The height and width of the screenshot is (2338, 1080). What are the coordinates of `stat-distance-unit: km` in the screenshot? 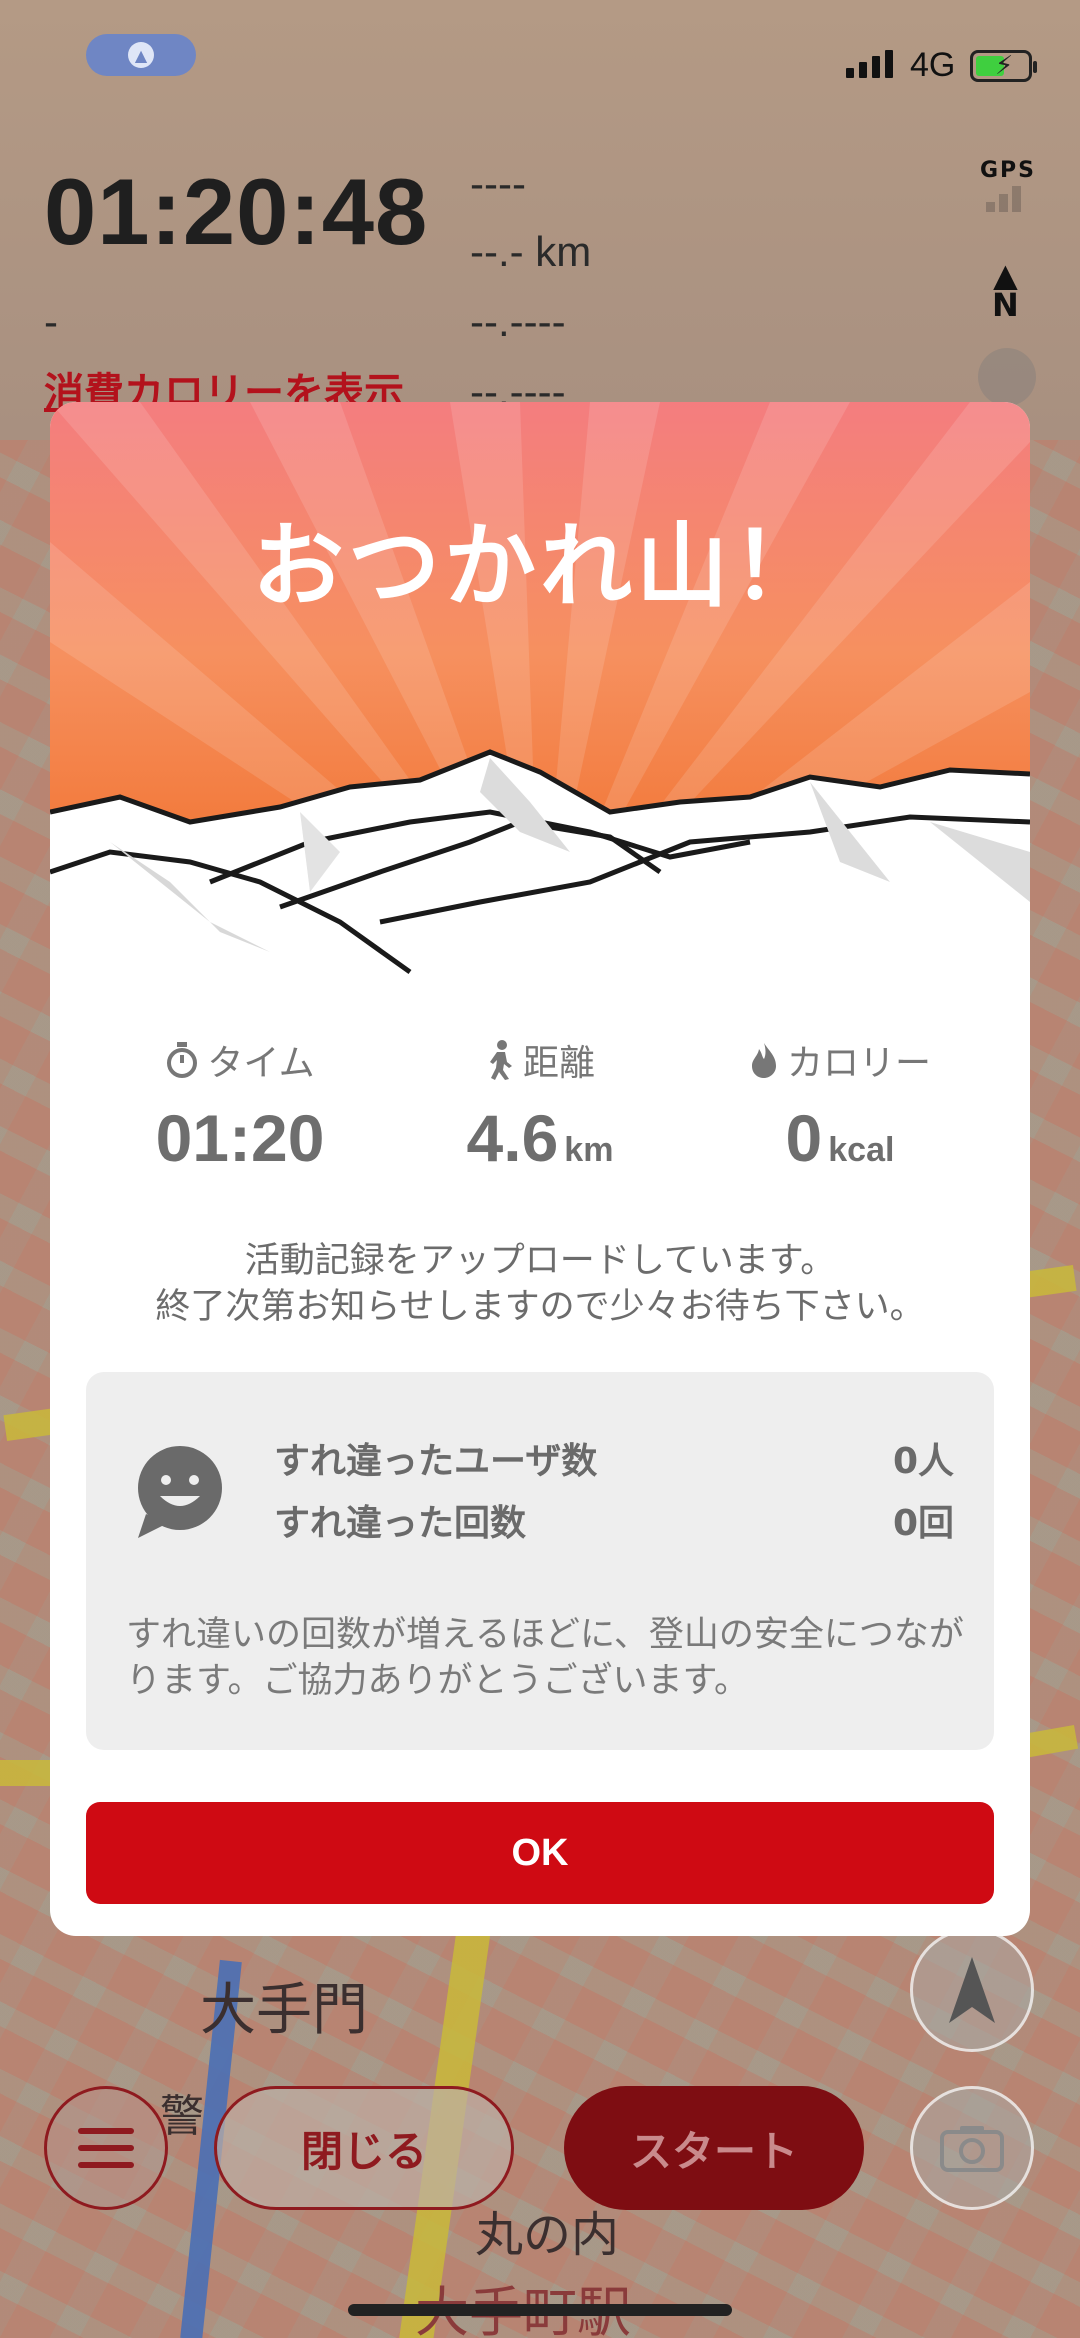 It's located at (589, 1150).